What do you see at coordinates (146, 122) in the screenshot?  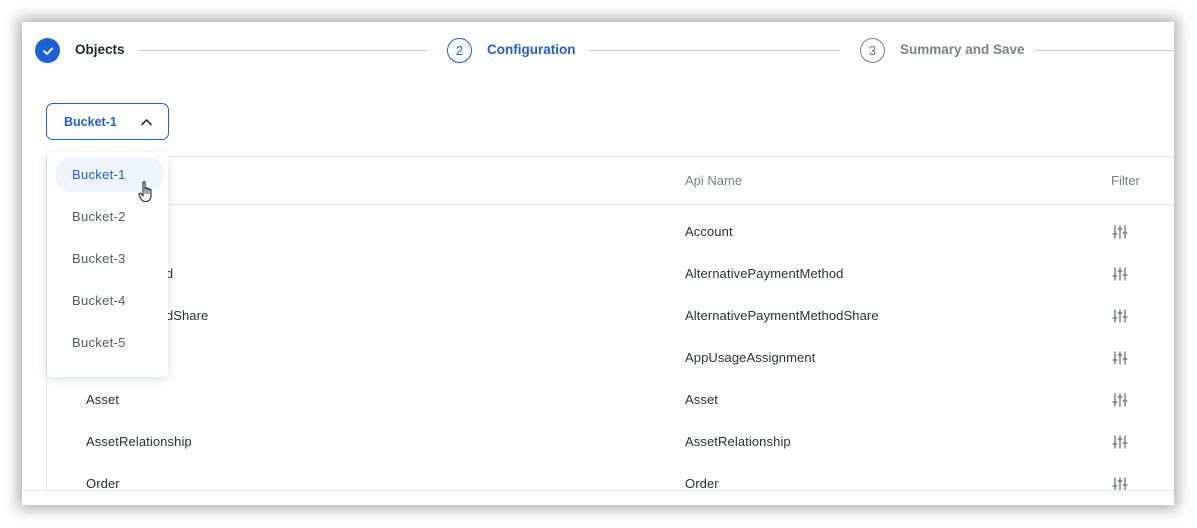 I see `chevron-up-icon` at bounding box center [146, 122].